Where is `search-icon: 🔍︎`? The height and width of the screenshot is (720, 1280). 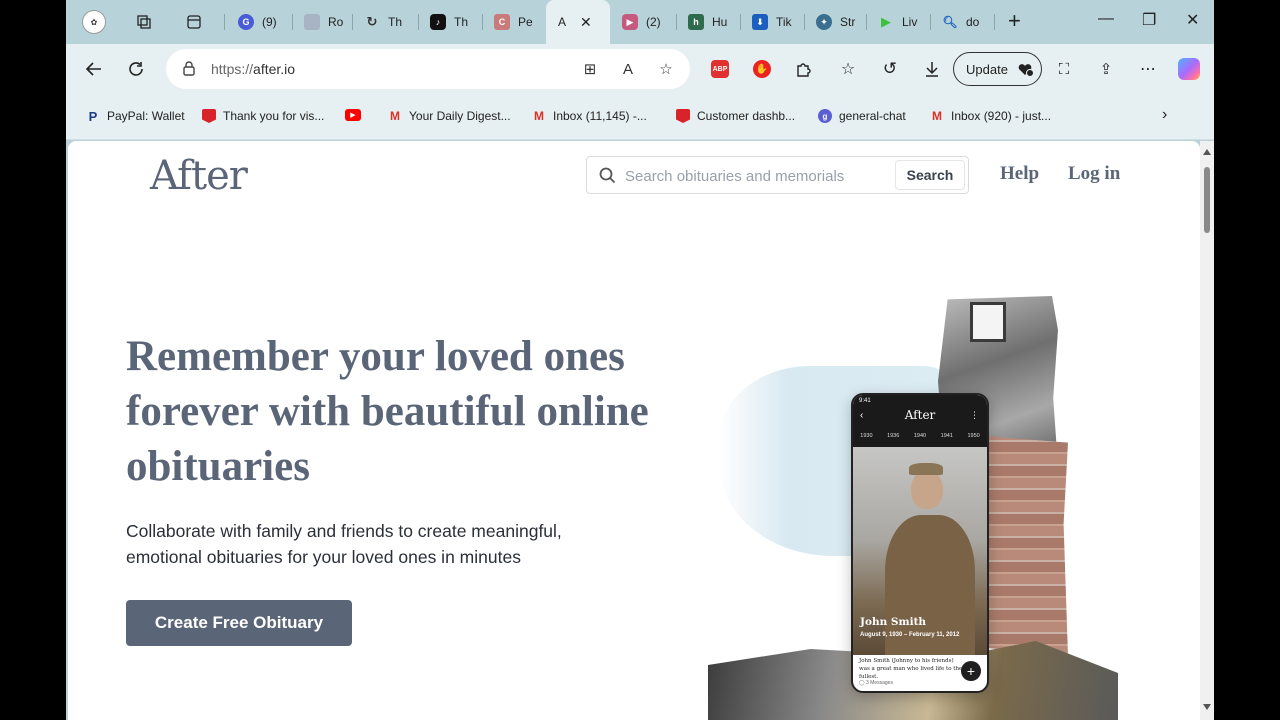
search-icon: 🔍︎ is located at coordinates (950, 22).